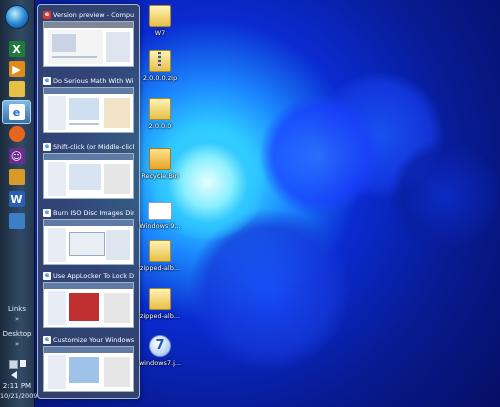  Describe the element at coordinates (17, 319) in the screenshot. I see `links-chevron-icon: »` at that location.